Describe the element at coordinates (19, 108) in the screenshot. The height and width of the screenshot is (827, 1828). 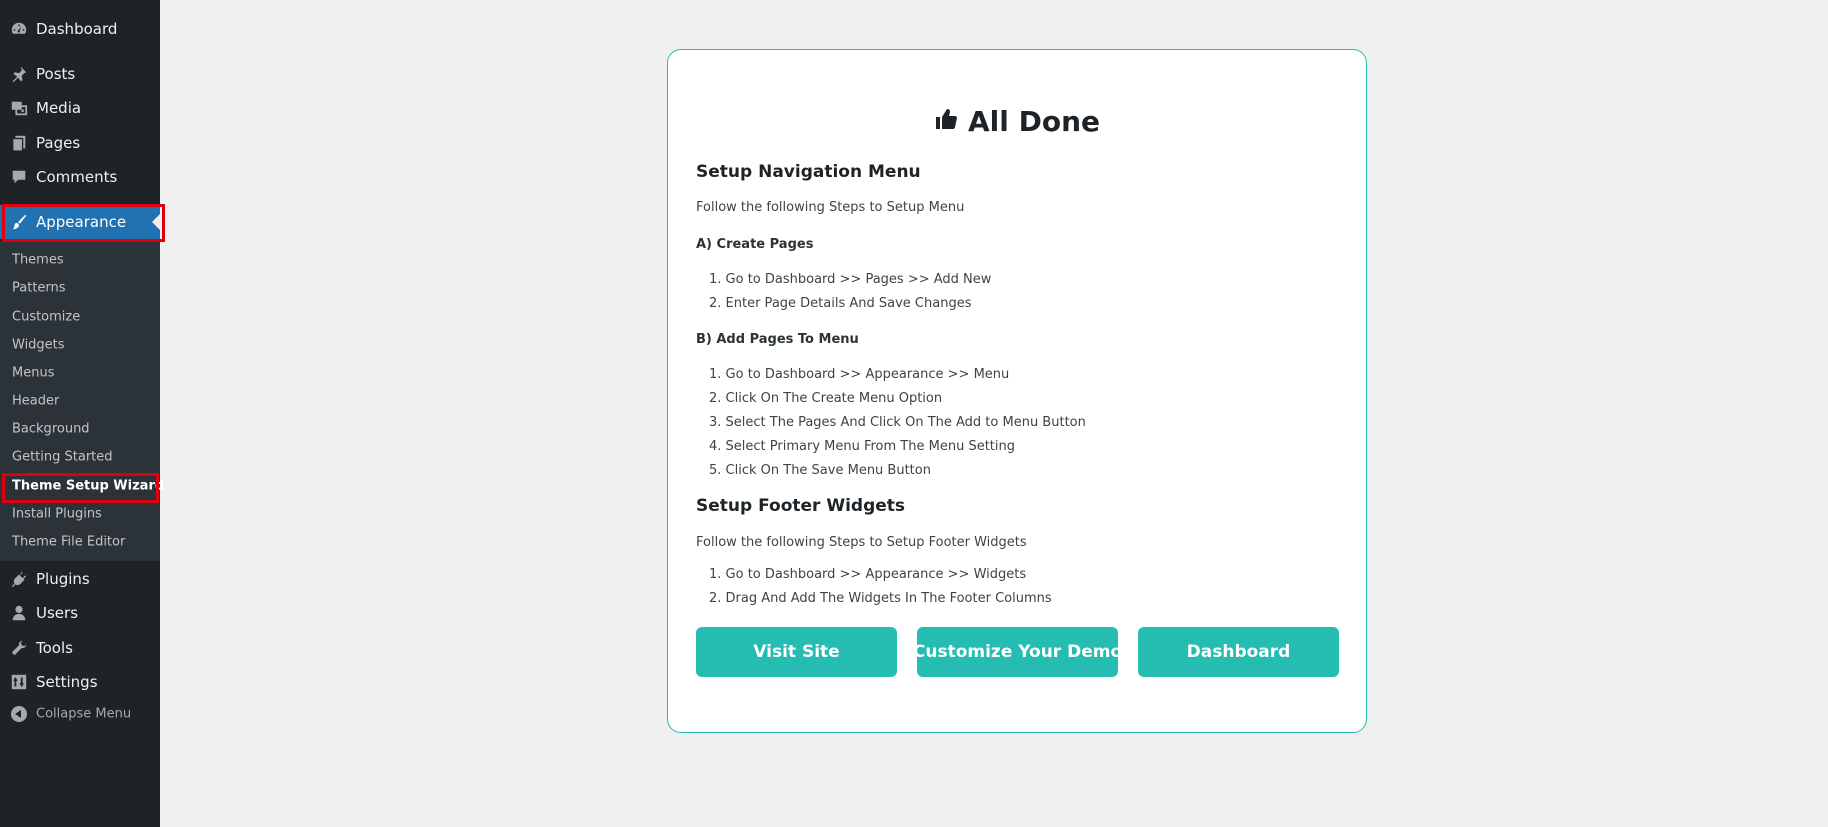
I see `media-icon` at that location.